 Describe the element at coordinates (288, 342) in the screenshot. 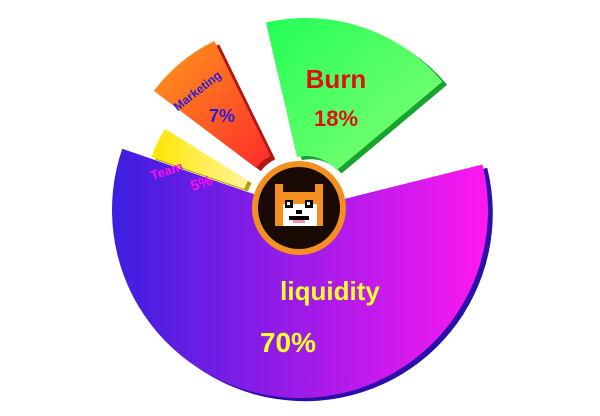

I see `slice-liquidity-value-label: 70%` at that location.